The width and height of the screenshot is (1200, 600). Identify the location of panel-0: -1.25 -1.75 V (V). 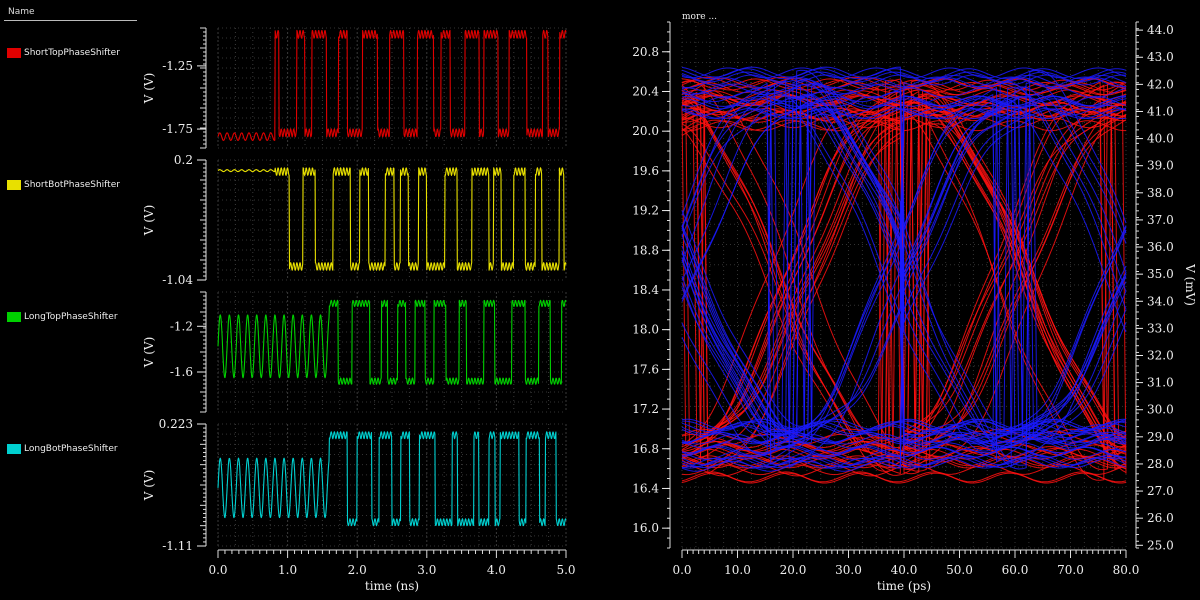
(354, 88).